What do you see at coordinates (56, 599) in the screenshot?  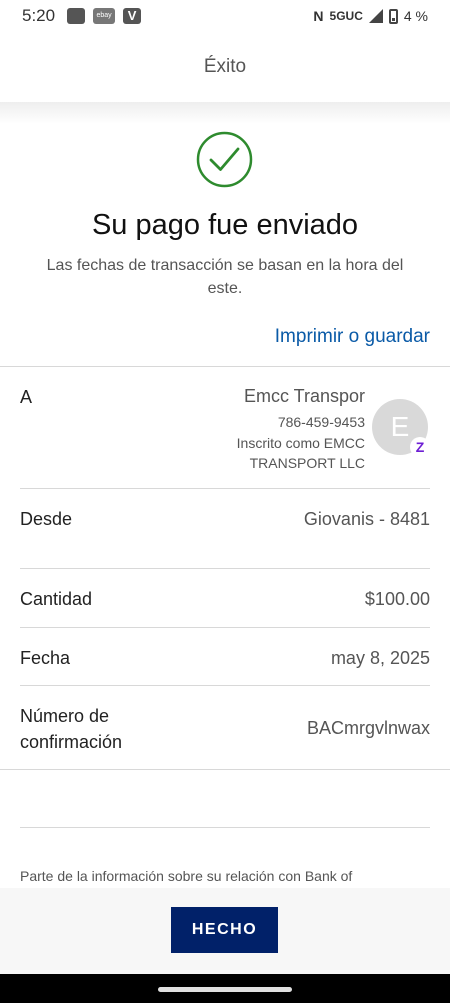 I see `amount-label: Cantidad` at bounding box center [56, 599].